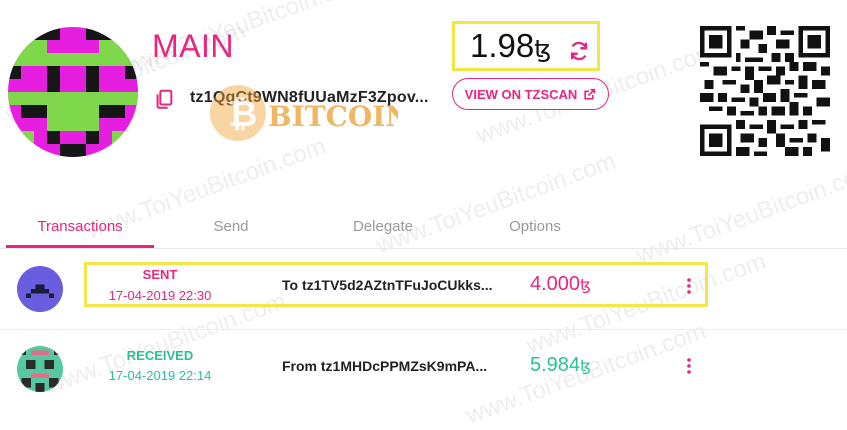 The width and height of the screenshot is (847, 430). Describe the element at coordinates (535, 226) in the screenshot. I see `tab-options: Options` at that location.